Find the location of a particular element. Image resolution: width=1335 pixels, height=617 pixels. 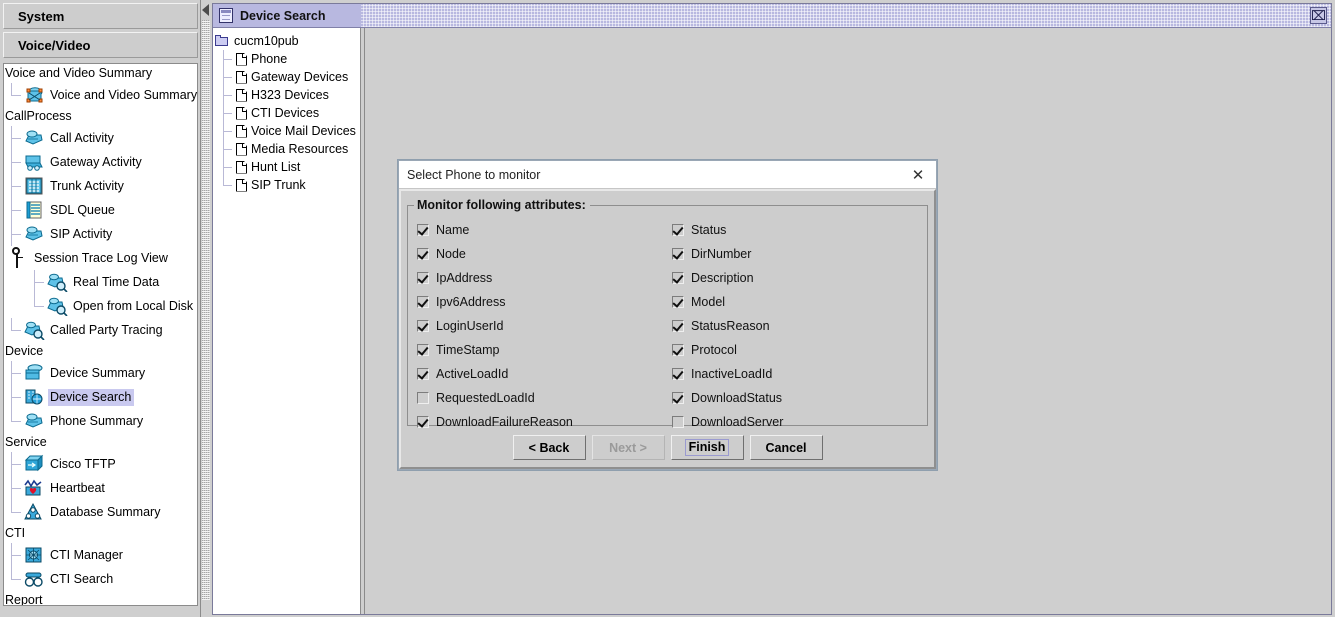

checkbox-label: Name is located at coordinates (453, 230).